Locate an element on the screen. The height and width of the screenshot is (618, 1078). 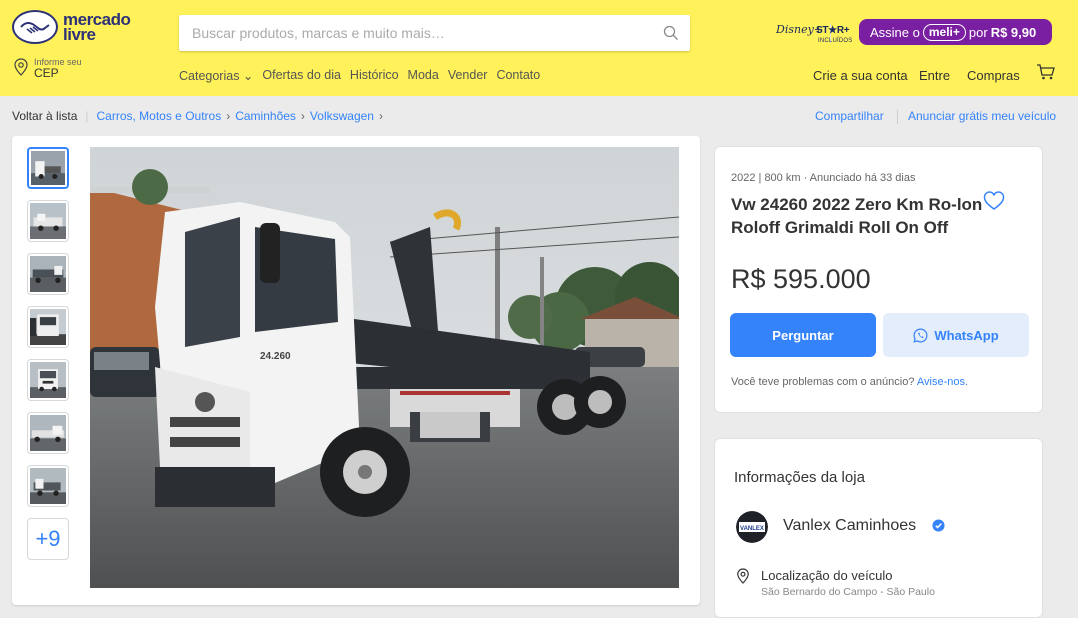
handshake-icon is located at coordinates (35, 27).